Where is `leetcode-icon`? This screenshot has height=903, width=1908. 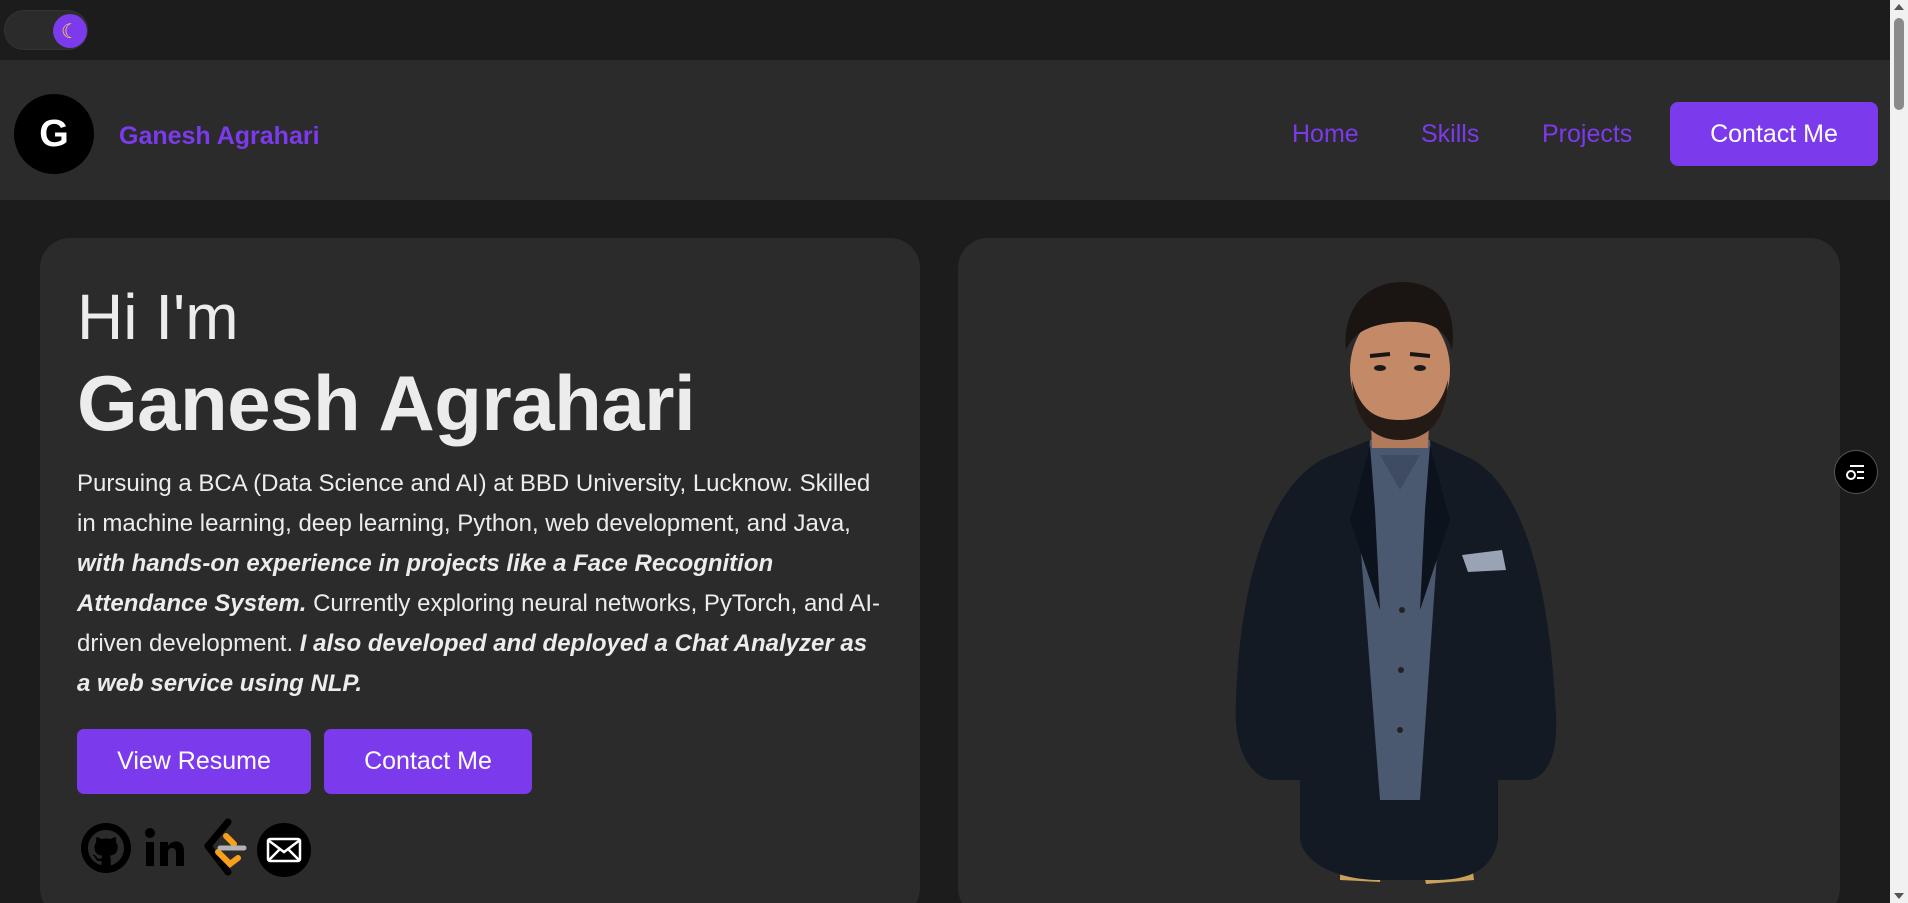 leetcode-icon is located at coordinates (226, 848).